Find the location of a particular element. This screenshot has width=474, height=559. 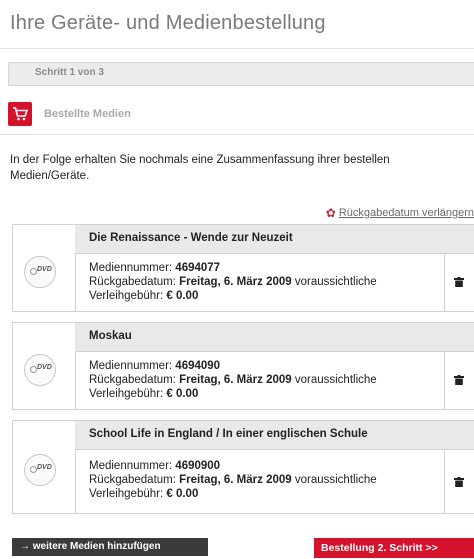

section-divider is located at coordinates (237, 134).